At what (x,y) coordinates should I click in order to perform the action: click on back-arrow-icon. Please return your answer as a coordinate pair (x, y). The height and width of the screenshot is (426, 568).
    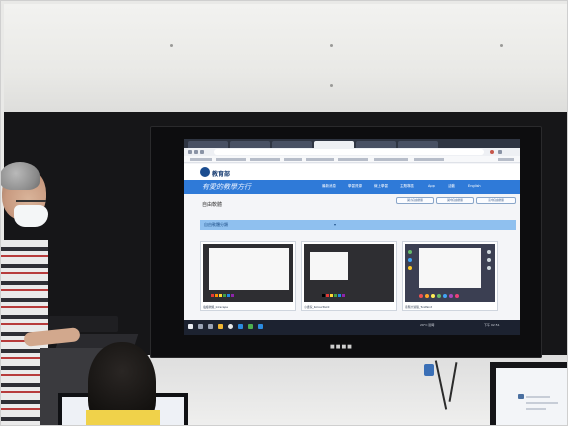
    Looking at the image, I should click on (190, 152).